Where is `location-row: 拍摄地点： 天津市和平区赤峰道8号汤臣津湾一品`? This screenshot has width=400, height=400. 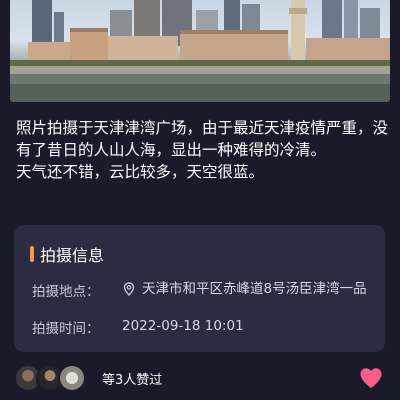 location-row: 拍摄地点： 天津市和平区赤峰道8号汤臣津湾一品 is located at coordinates (207, 290).